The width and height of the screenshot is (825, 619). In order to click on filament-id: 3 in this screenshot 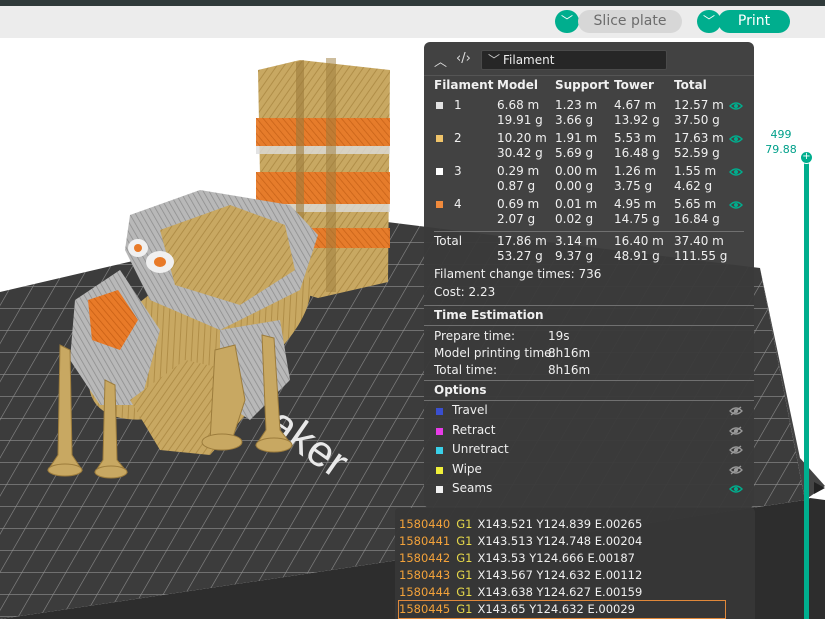, I will do `click(458, 171)`.